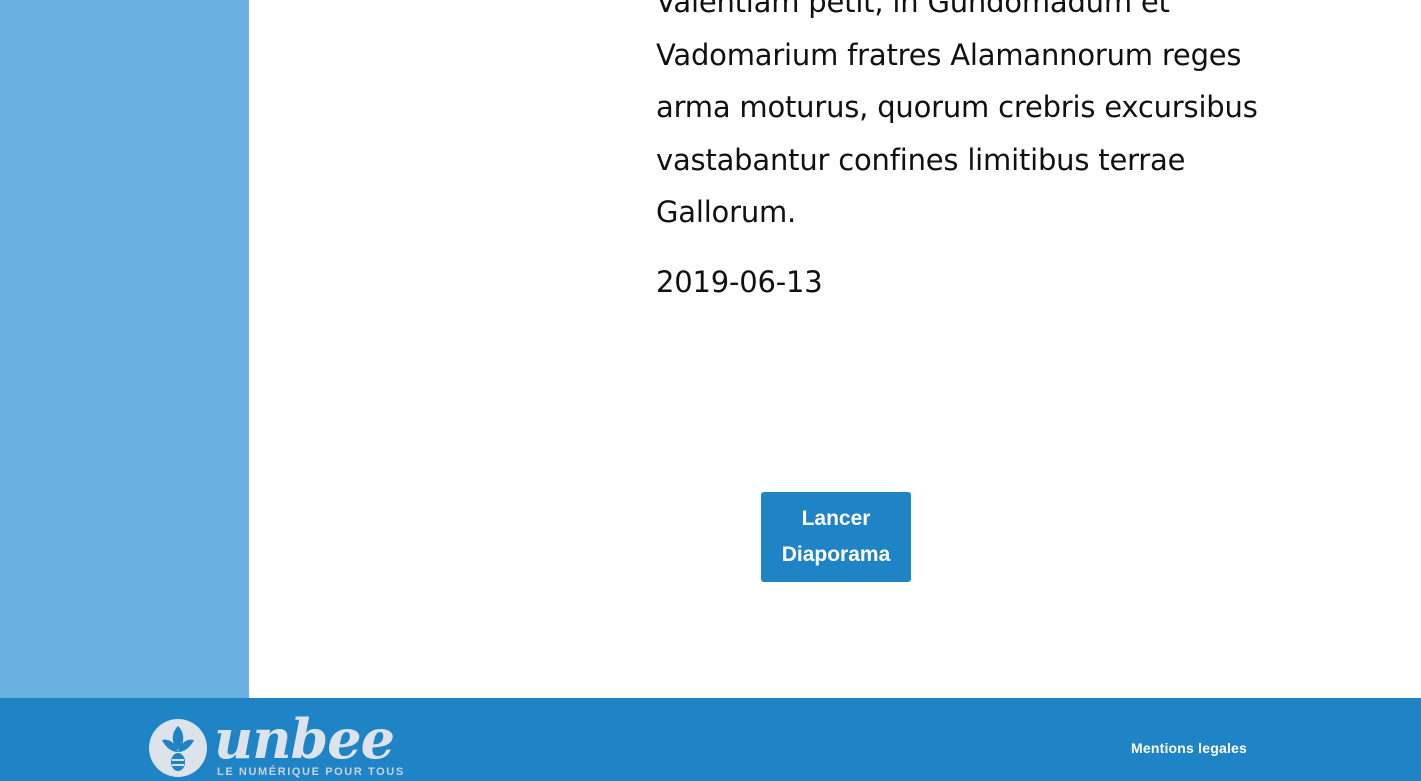  Describe the element at coordinates (311, 772) in the screenshot. I see `logo-tagline: LE NUMÉRIQUE POUR TOUS` at that location.